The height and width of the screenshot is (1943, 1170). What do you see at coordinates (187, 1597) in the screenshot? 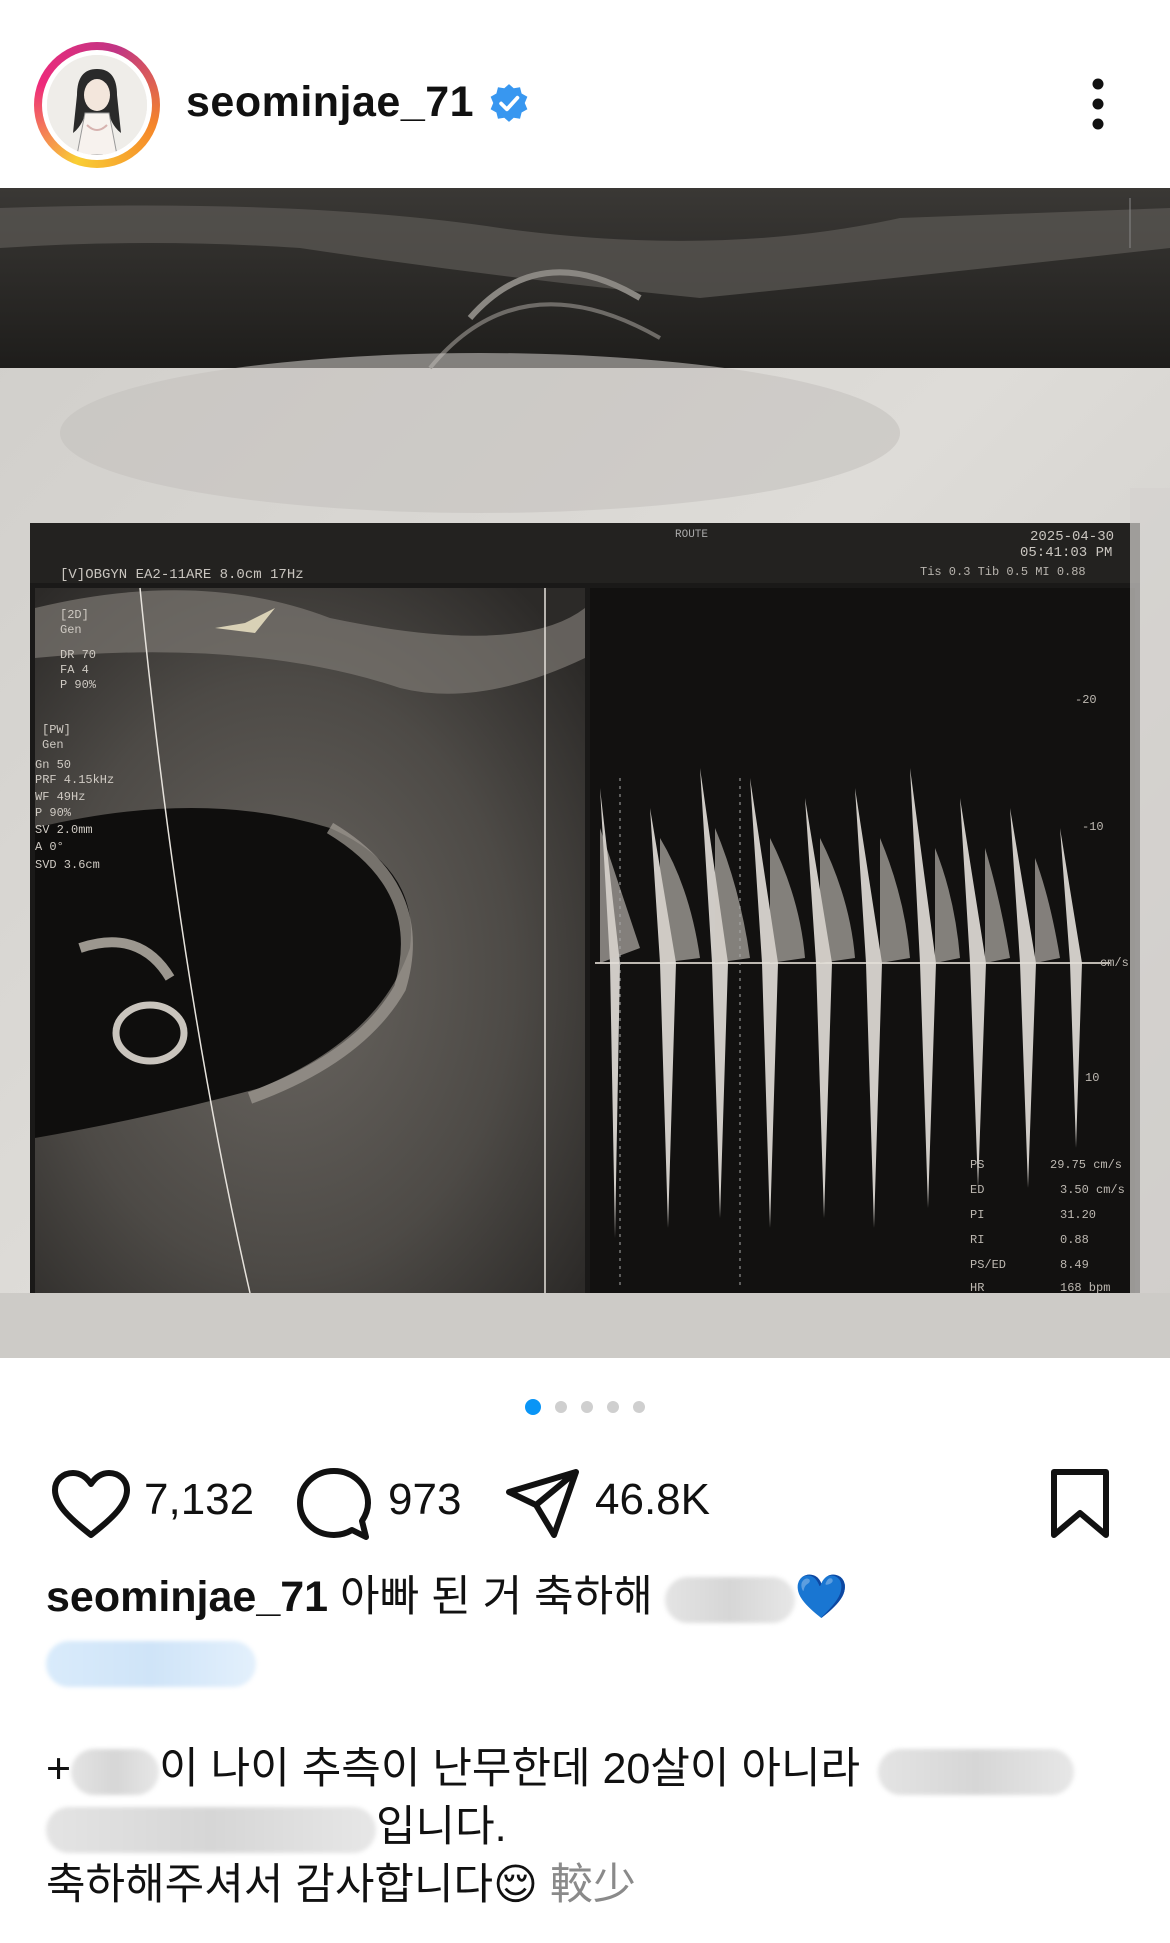
I see `caption-username: seominjae_71` at bounding box center [187, 1597].